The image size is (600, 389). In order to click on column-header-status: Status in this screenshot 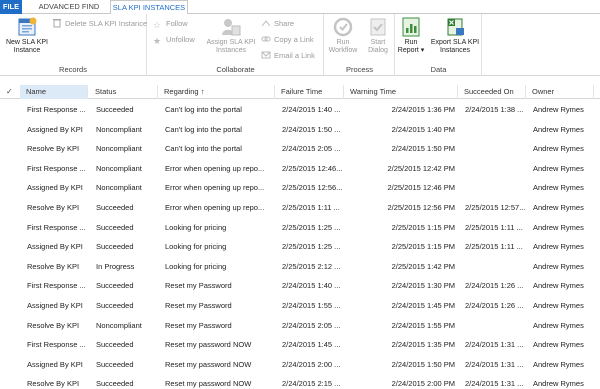, I will do `click(123, 92)`.